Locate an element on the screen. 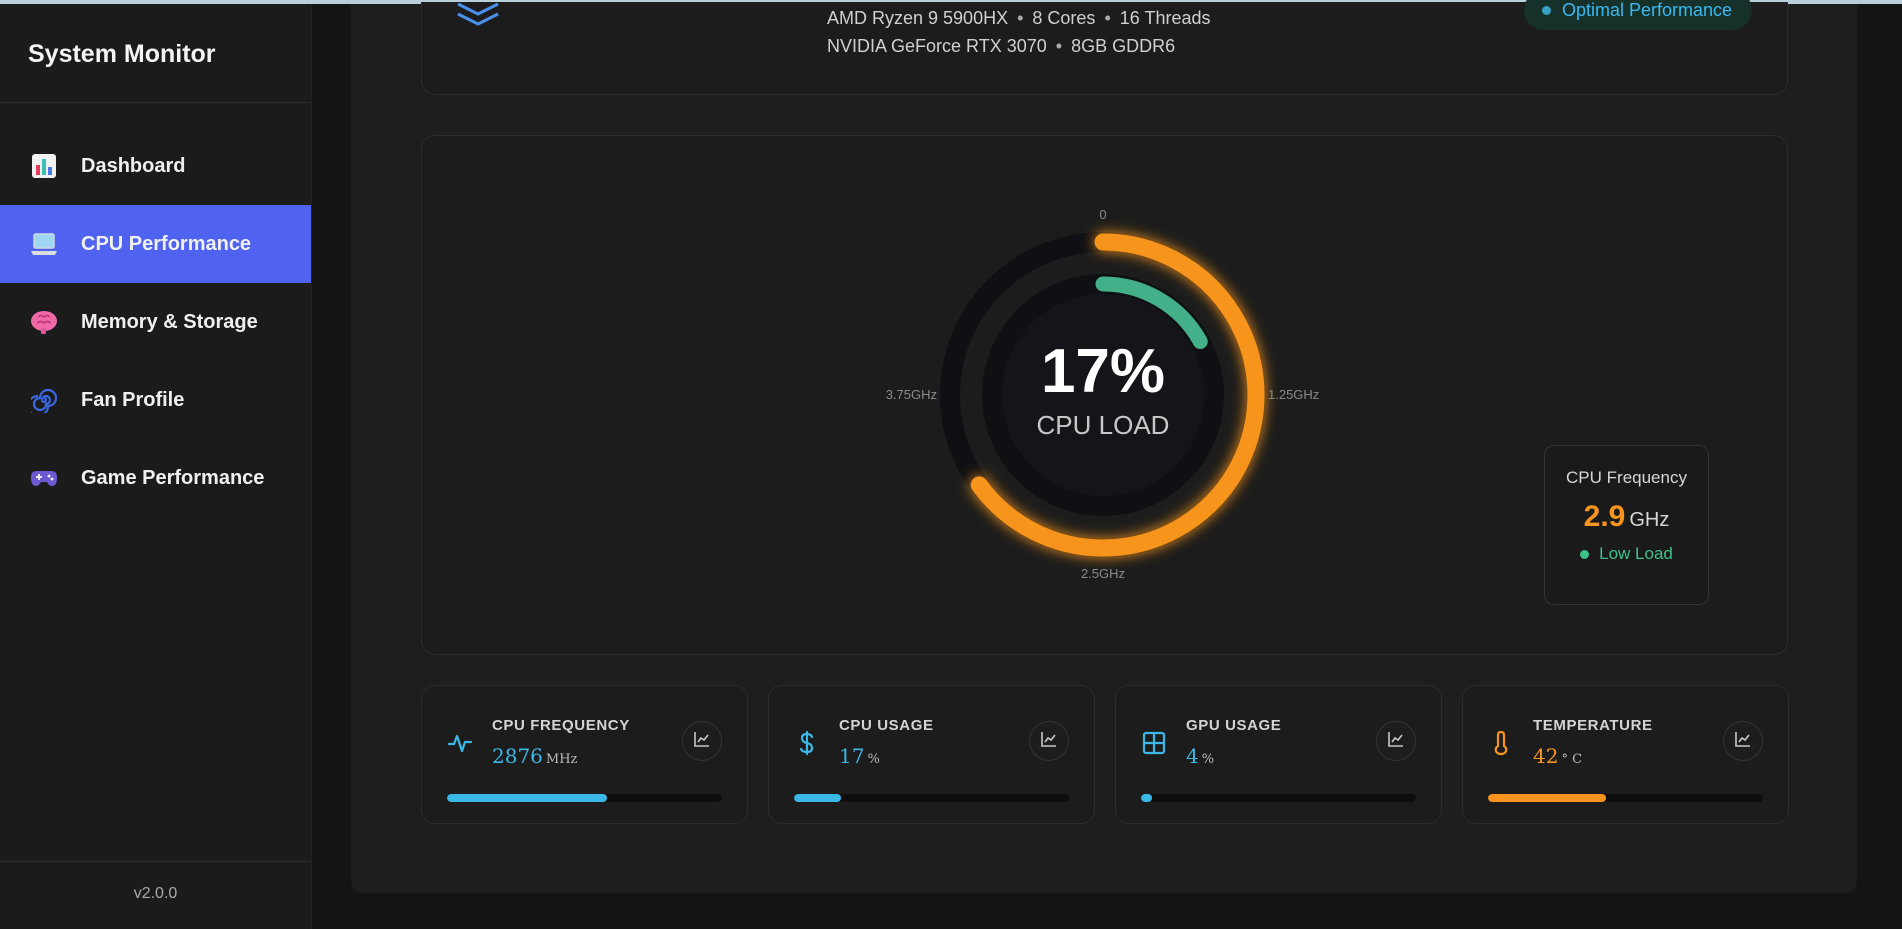  cpu-threads: 16 Threads is located at coordinates (1165, 18).